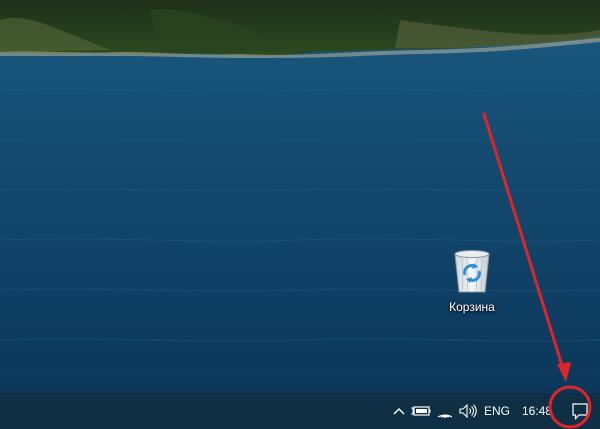 The image size is (600, 429). I want to click on show-hidden-icons-button, so click(399, 411).